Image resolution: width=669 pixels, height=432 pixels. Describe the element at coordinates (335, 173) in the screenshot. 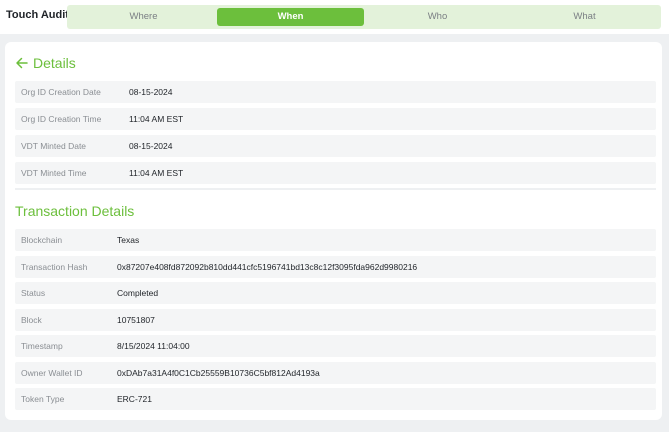

I see `detail-row: VDT Minted Time 11:04 AM EST` at that location.